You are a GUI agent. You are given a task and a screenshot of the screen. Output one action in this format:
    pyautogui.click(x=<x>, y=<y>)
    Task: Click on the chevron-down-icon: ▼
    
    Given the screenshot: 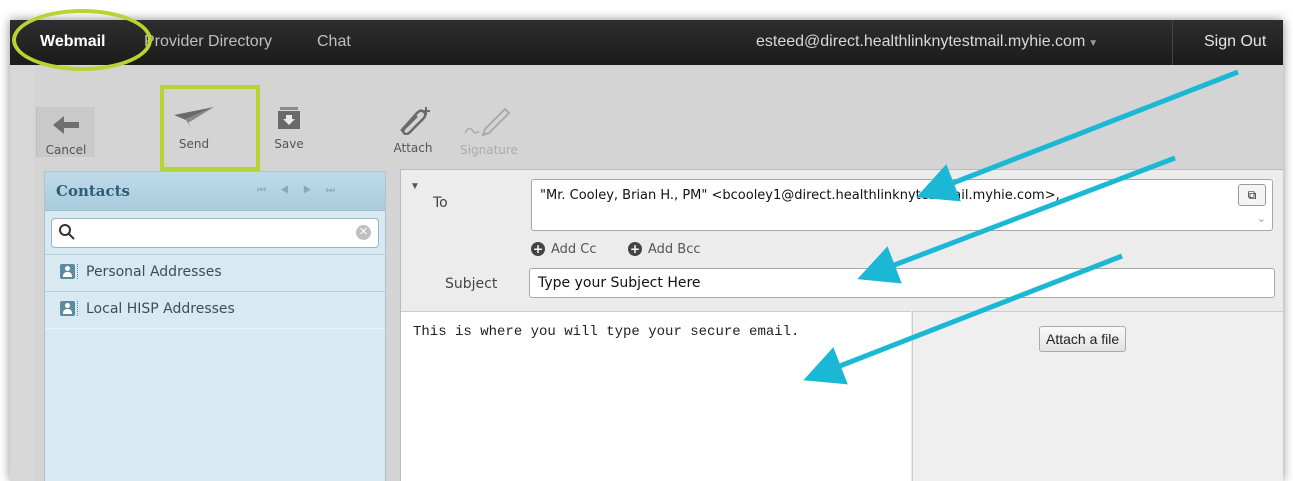 What is the action you would take?
    pyautogui.click(x=1093, y=43)
    